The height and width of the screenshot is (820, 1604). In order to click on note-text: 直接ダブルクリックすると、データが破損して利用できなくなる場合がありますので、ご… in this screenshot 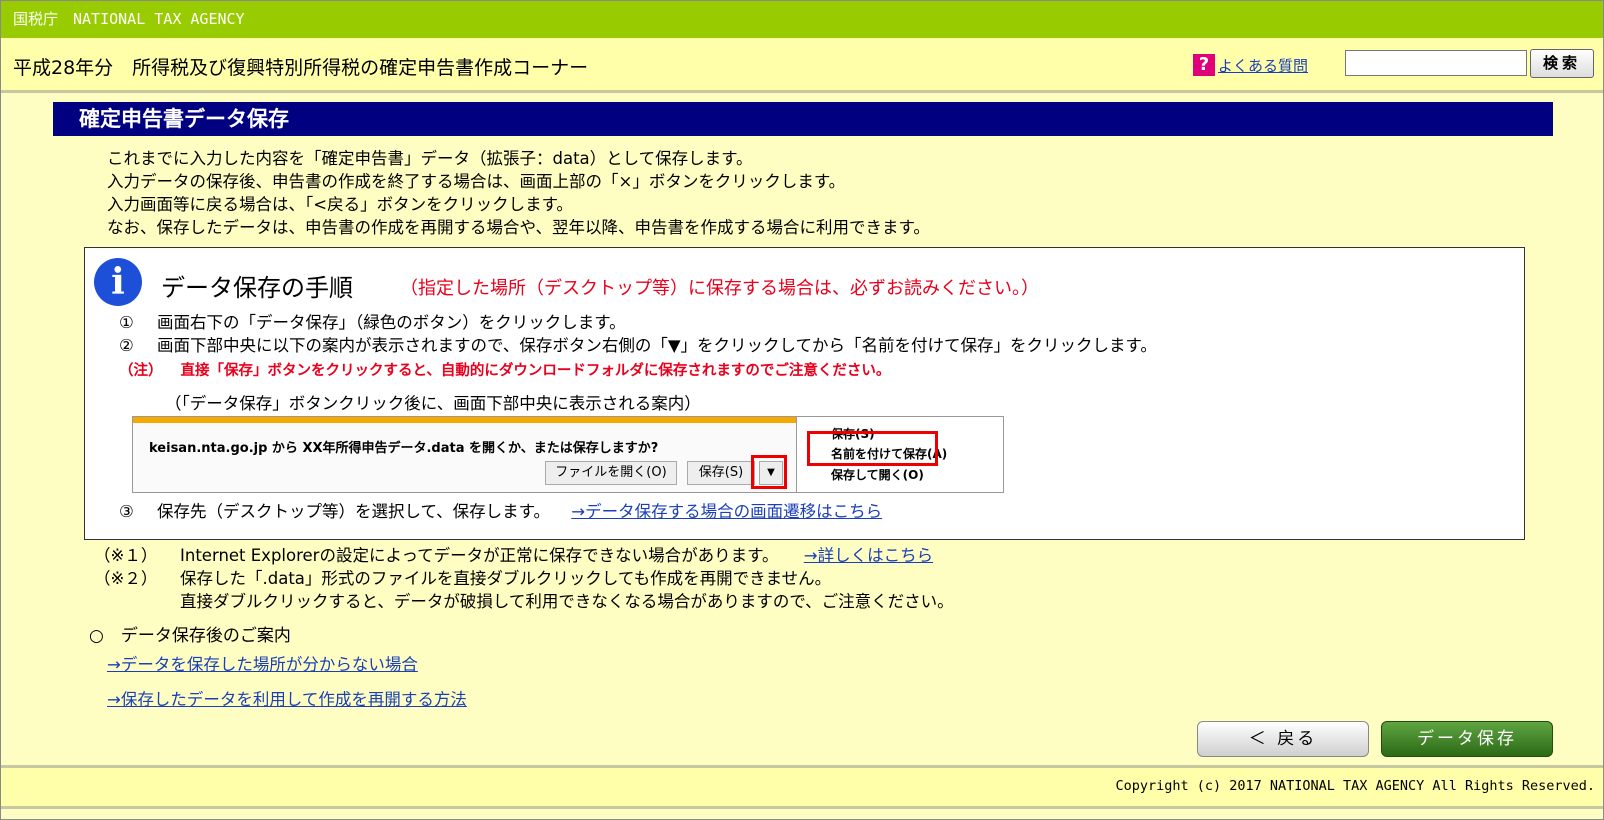, I will do `click(567, 601)`.